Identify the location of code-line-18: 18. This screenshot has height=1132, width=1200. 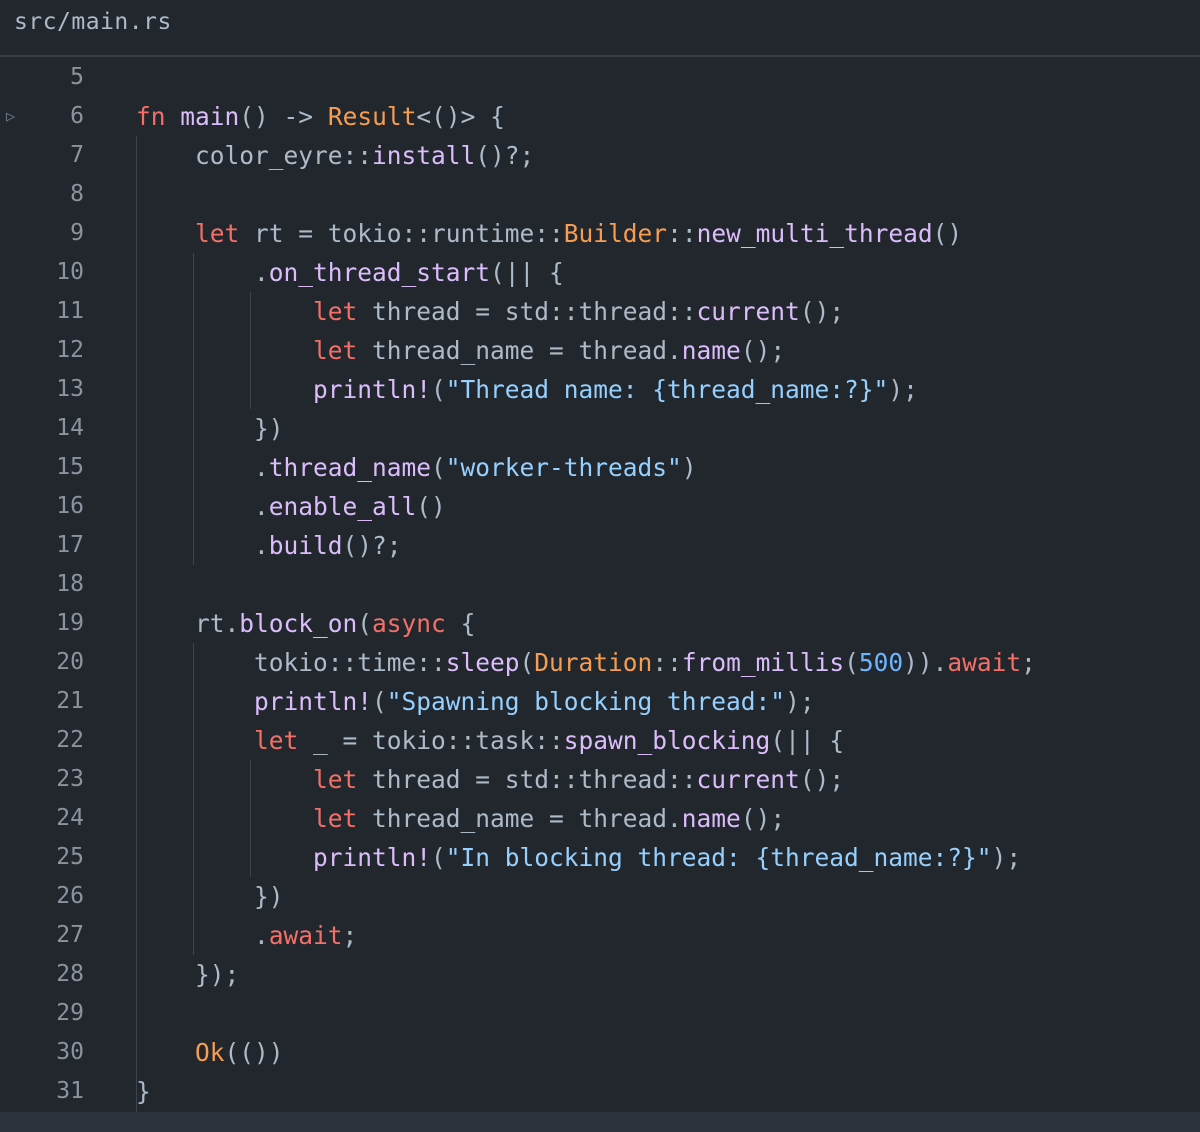
(600, 584).